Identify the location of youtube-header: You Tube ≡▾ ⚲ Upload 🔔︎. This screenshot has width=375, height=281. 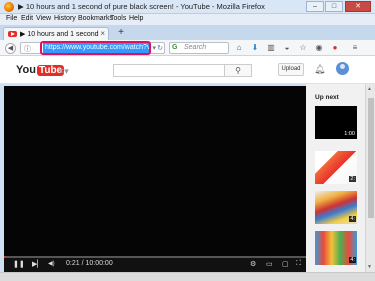
(187, 70).